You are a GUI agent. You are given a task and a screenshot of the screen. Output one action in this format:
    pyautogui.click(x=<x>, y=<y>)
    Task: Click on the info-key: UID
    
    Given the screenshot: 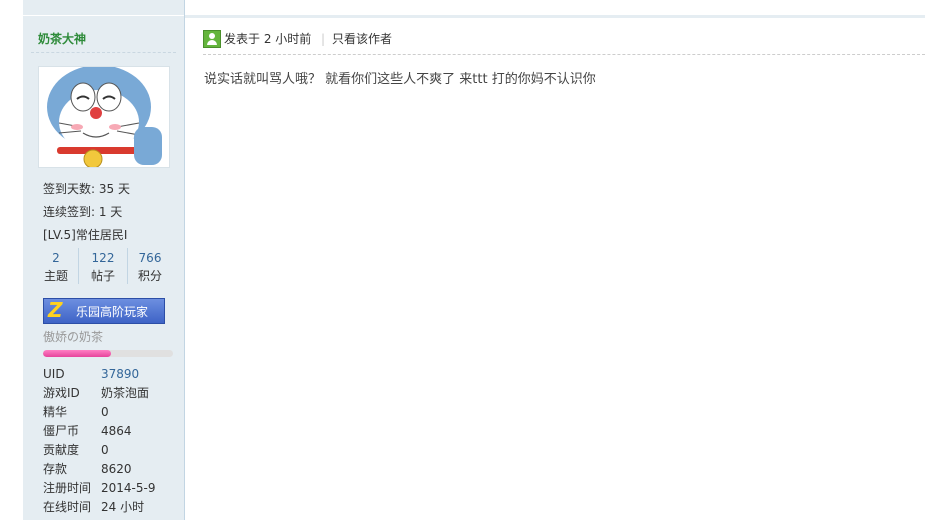 What is the action you would take?
    pyautogui.click(x=54, y=374)
    